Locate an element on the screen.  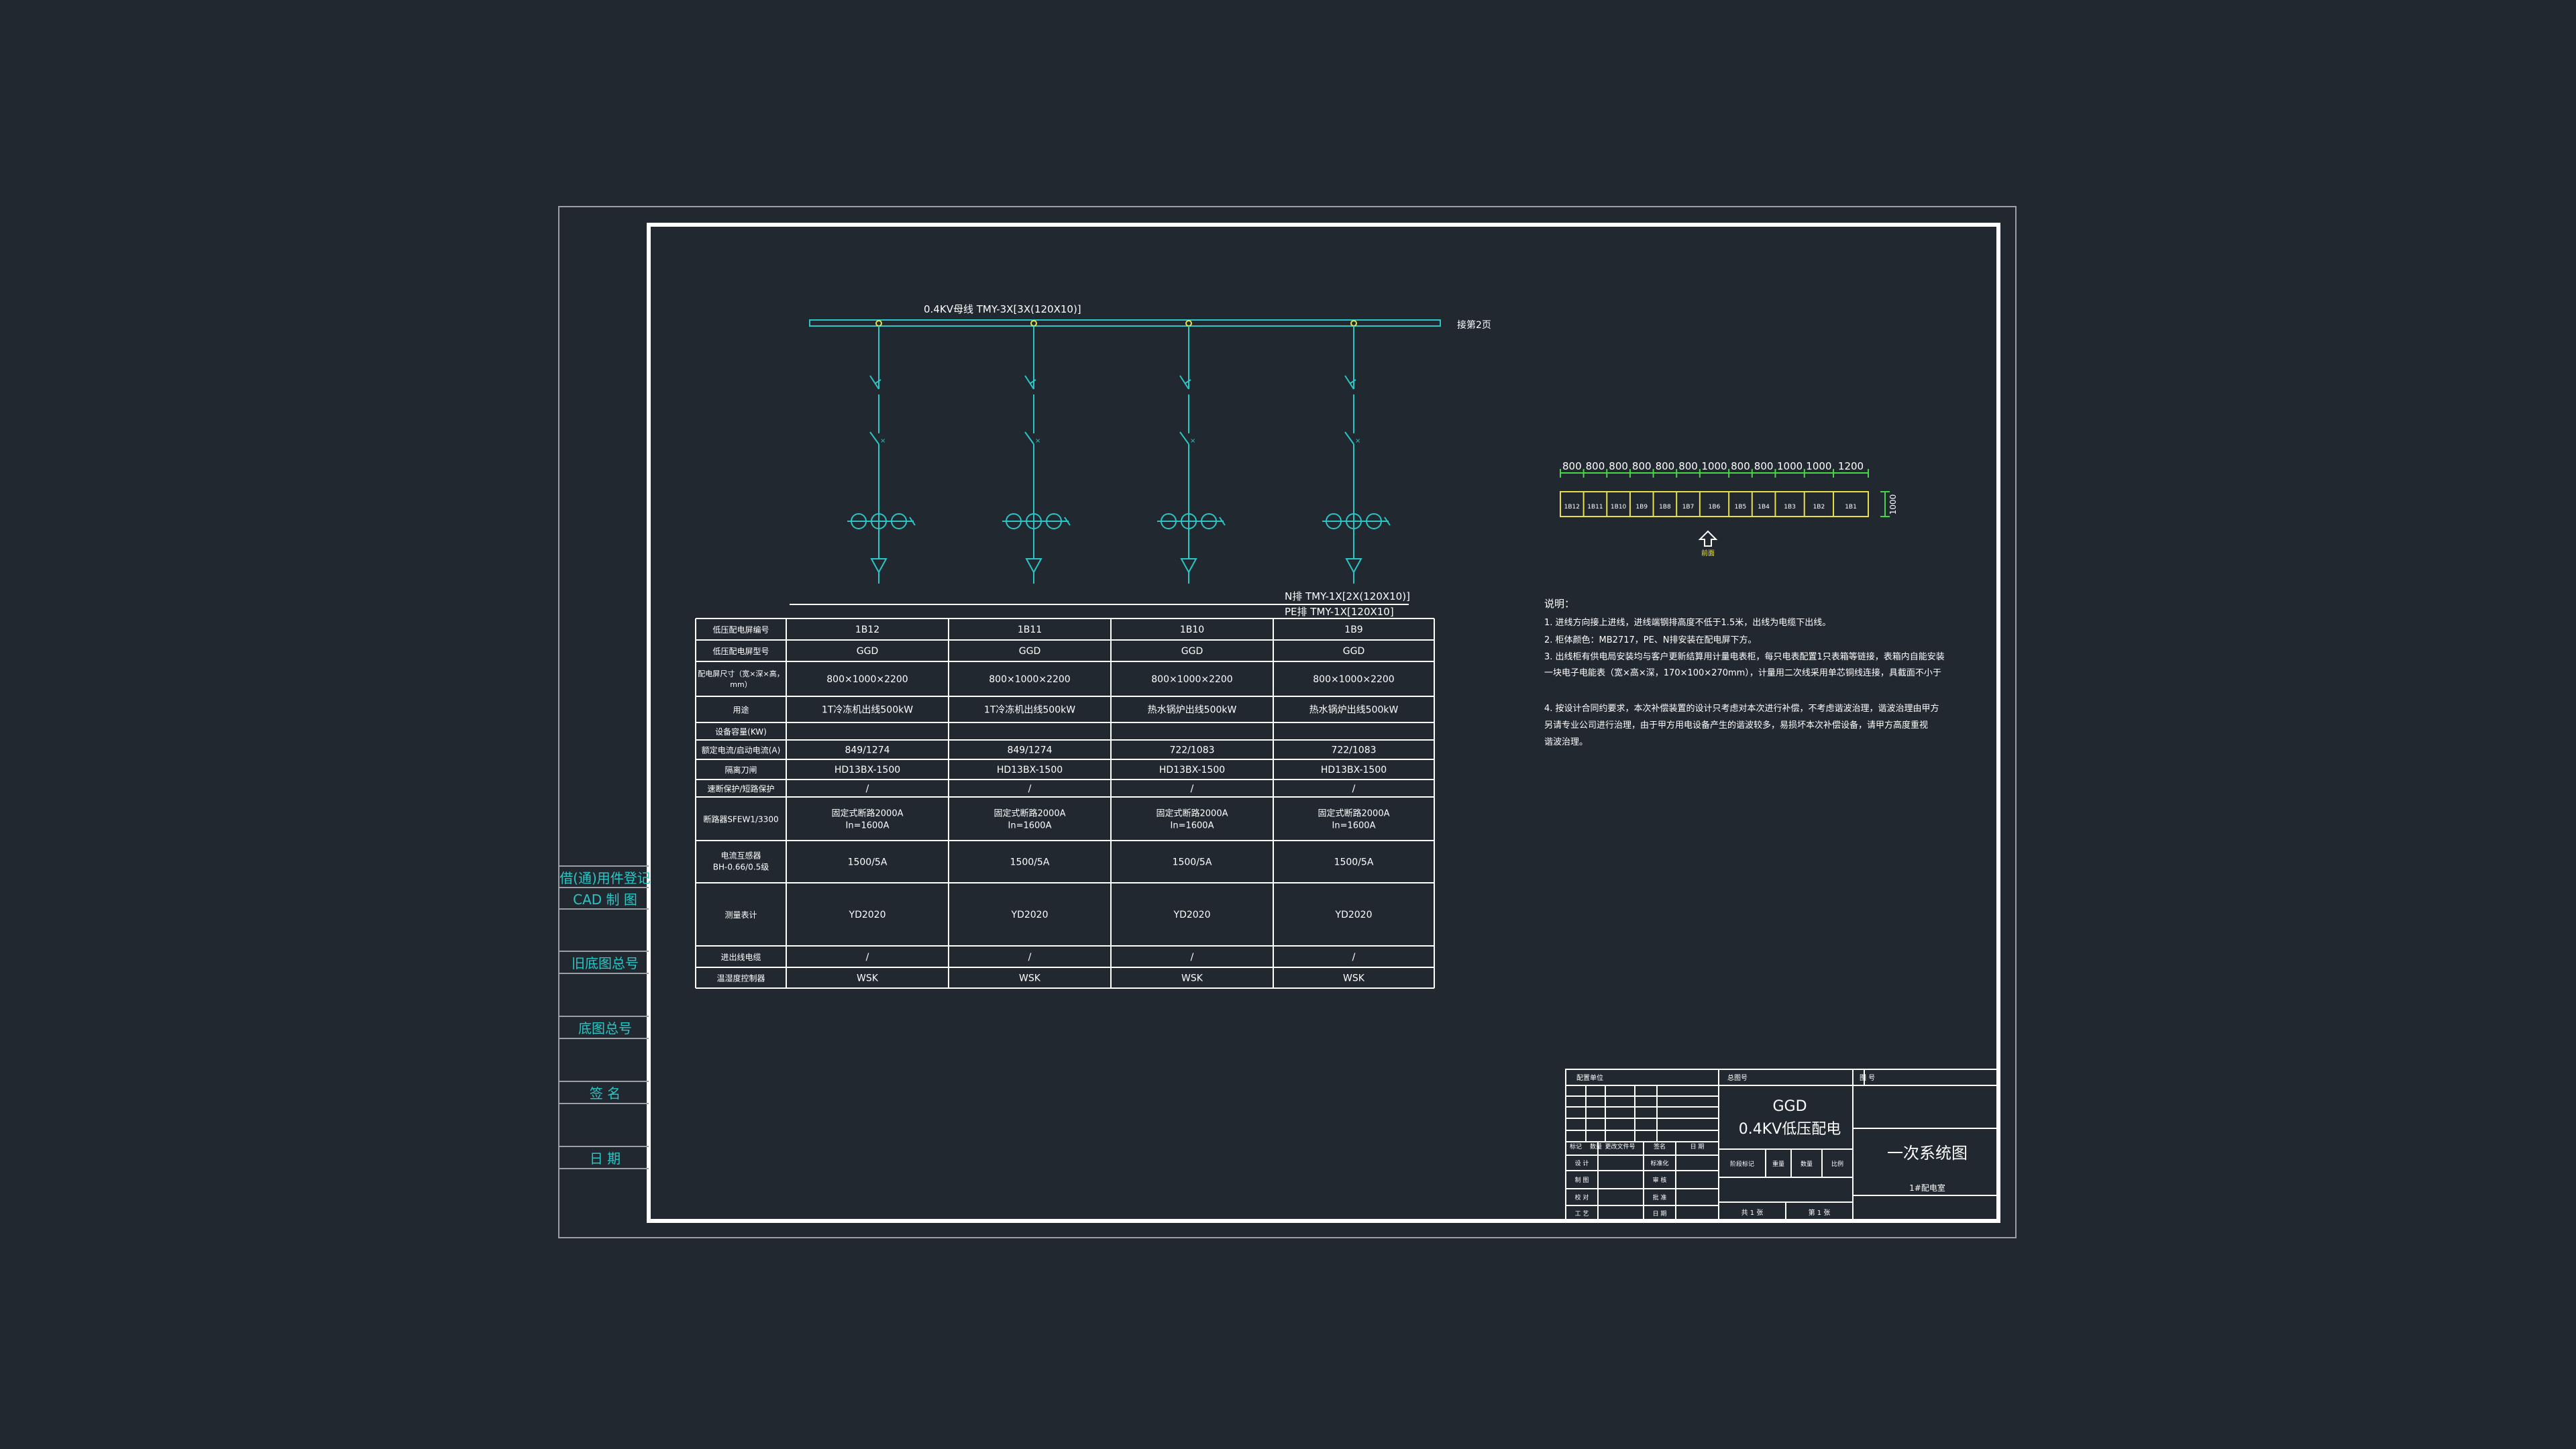
table-cell: 1500/5A is located at coordinates (868, 862).